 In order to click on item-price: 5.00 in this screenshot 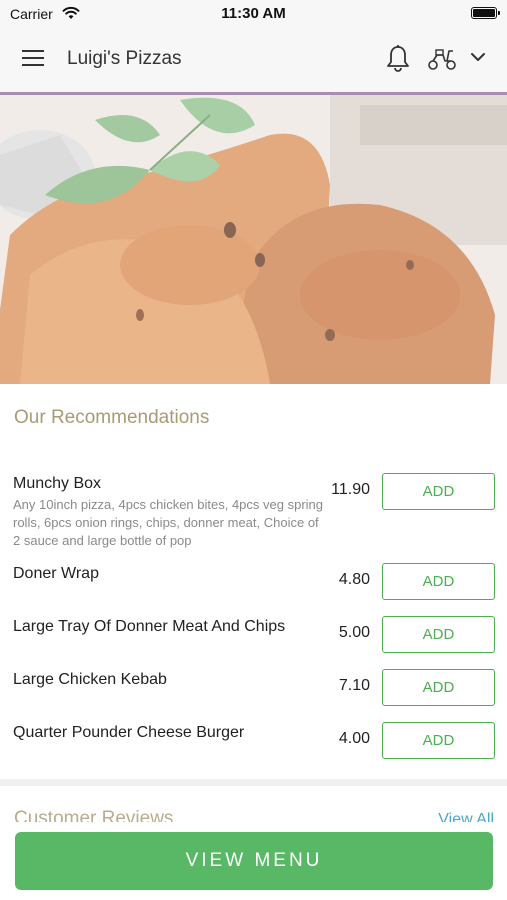, I will do `click(354, 632)`.